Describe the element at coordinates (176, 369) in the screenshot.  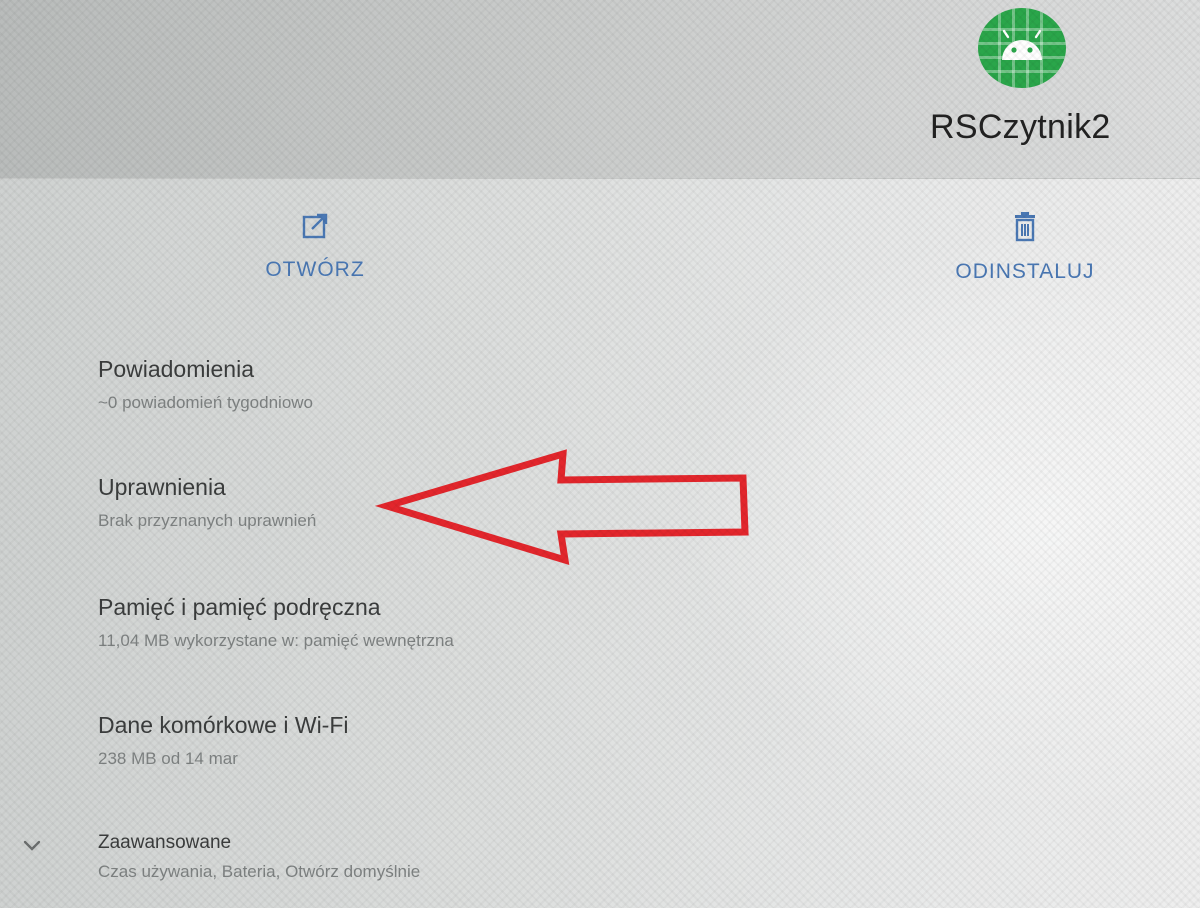
I see `notifications-title: Powiadomienia` at that location.